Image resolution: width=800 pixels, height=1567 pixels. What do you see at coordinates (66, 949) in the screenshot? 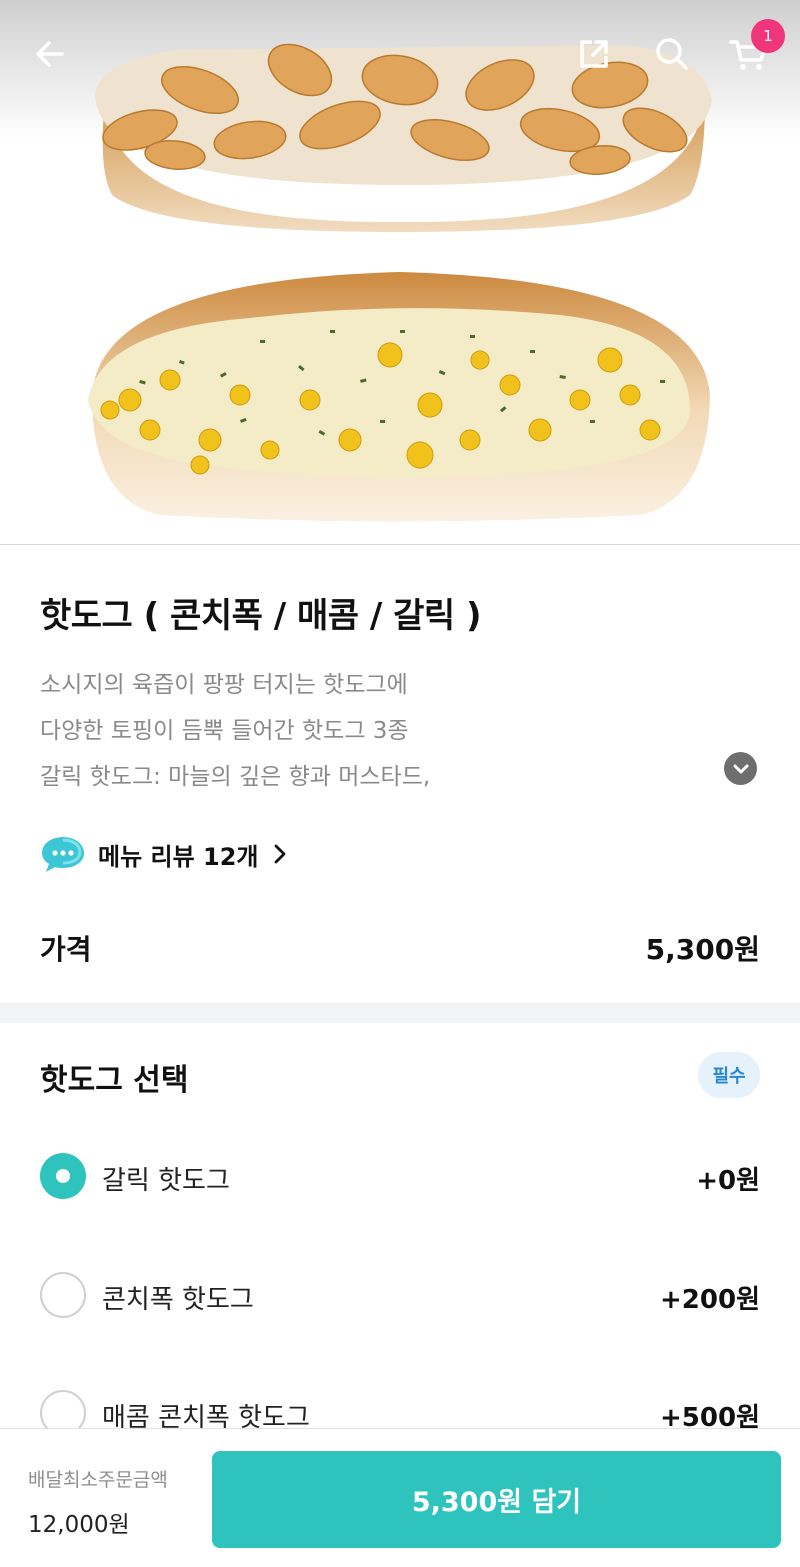
I see `price-label: 가격` at bounding box center [66, 949].